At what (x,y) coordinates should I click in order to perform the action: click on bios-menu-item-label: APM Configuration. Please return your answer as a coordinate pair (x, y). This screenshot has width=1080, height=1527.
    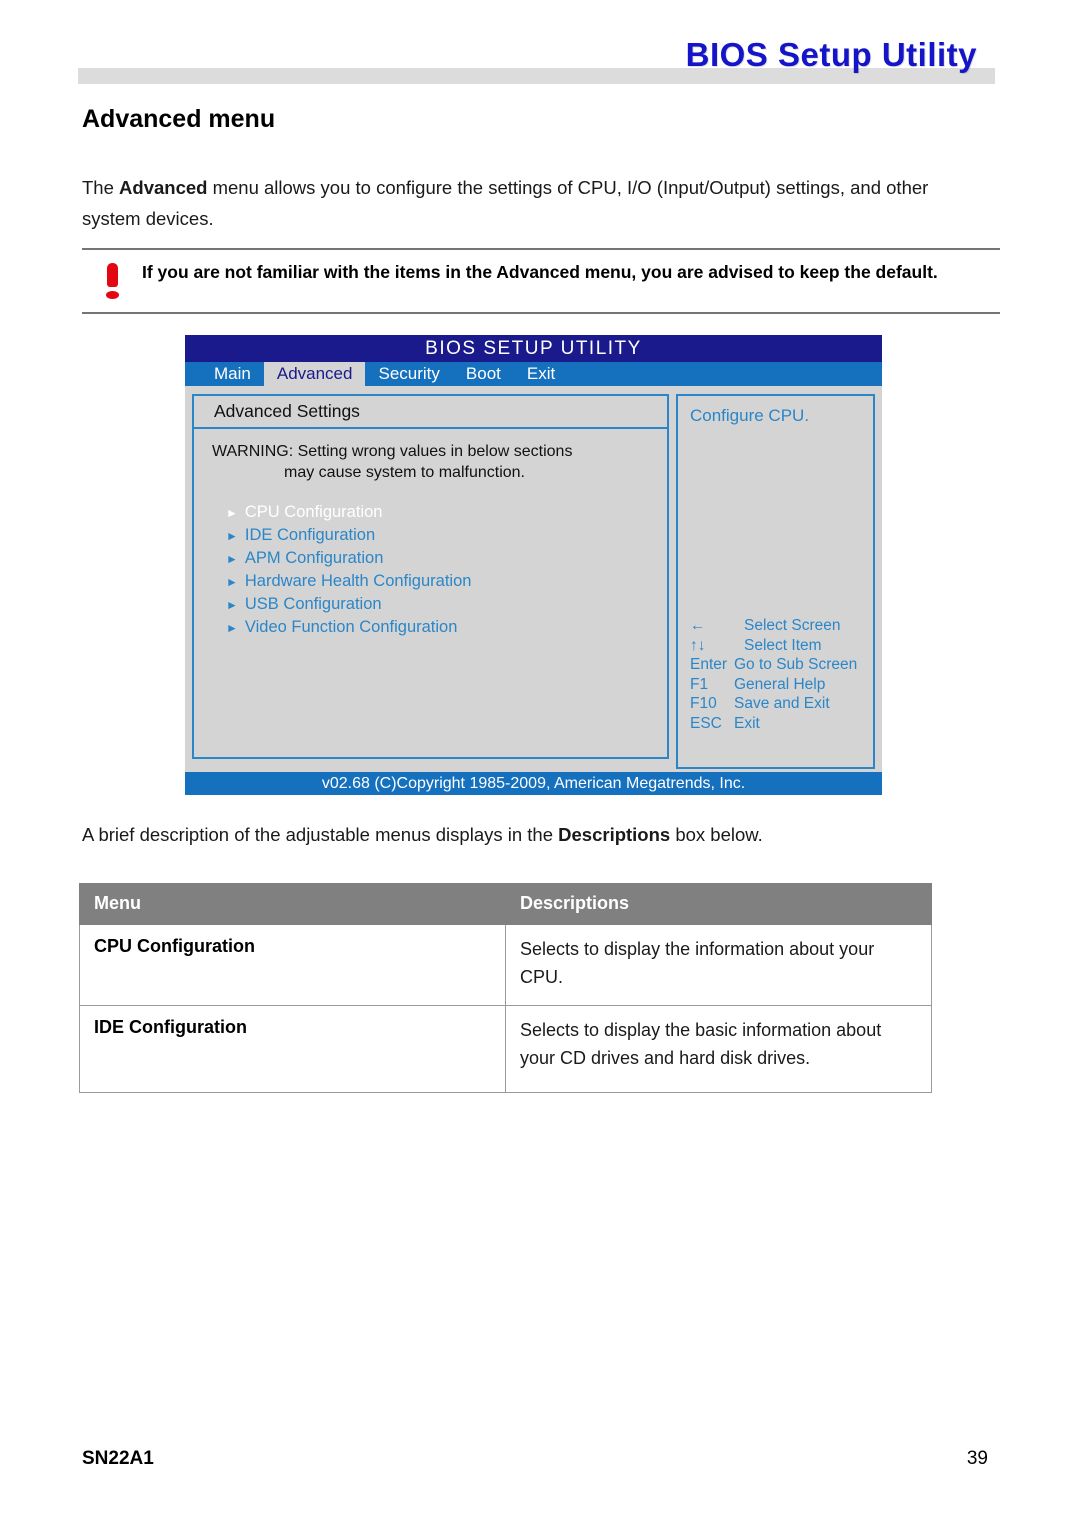
    Looking at the image, I should click on (314, 558).